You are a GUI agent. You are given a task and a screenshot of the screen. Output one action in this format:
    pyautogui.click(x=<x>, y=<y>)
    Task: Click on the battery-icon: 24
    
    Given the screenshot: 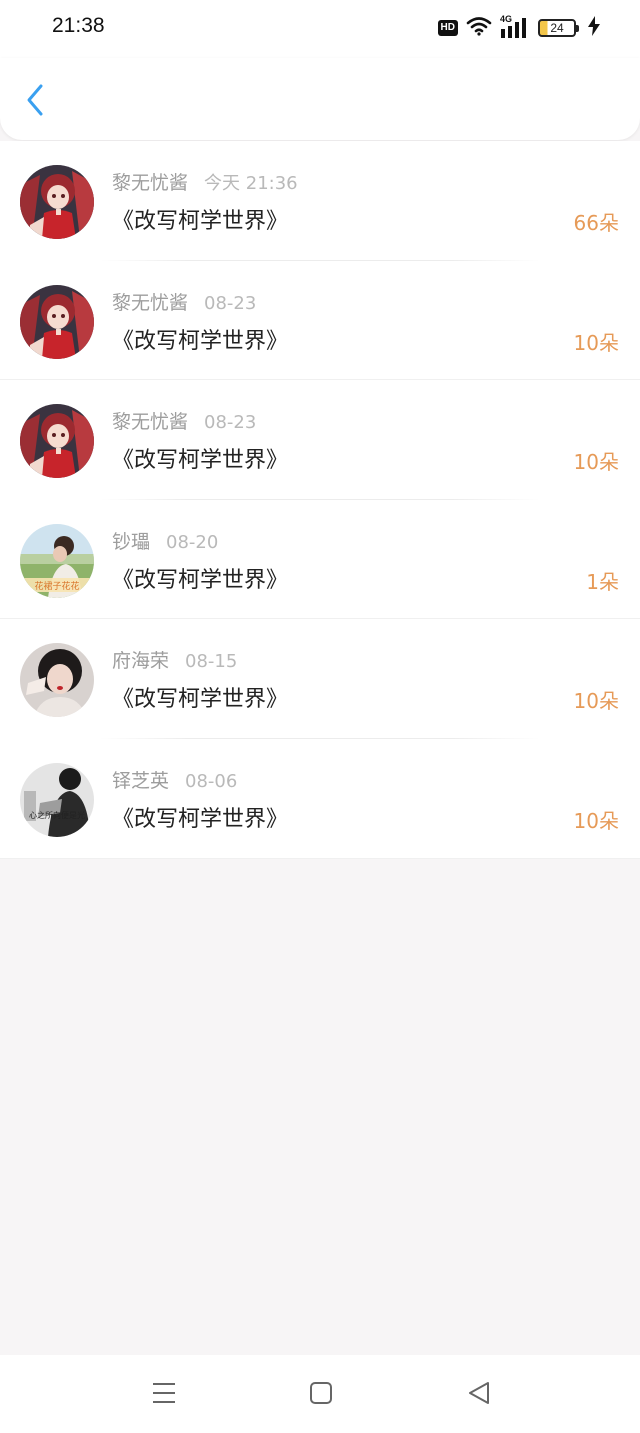 What is the action you would take?
    pyautogui.click(x=558, y=28)
    